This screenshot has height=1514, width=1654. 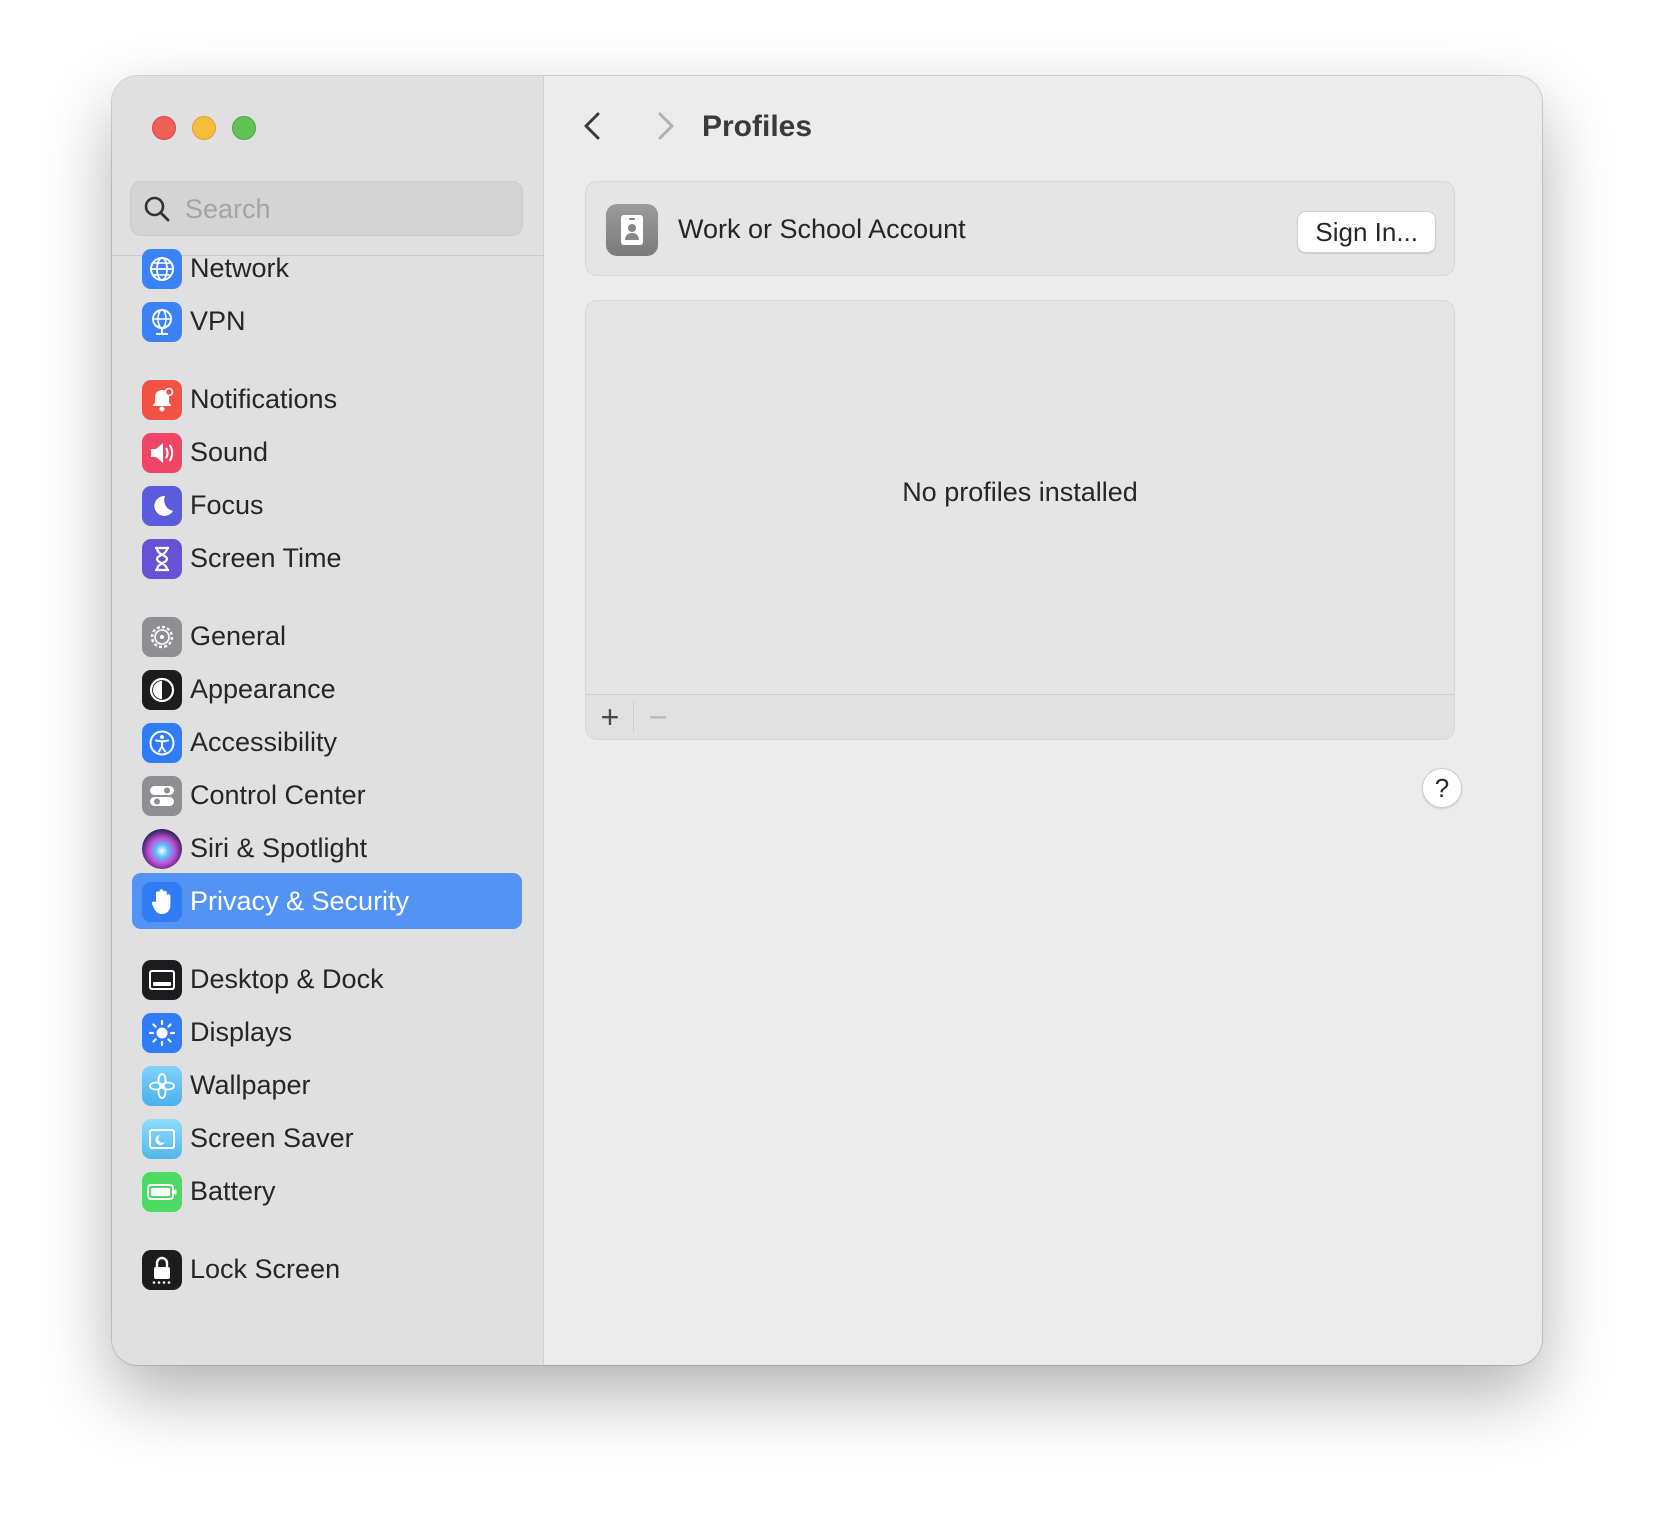 What do you see at coordinates (632, 230) in the screenshot?
I see `id-badge-icon` at bounding box center [632, 230].